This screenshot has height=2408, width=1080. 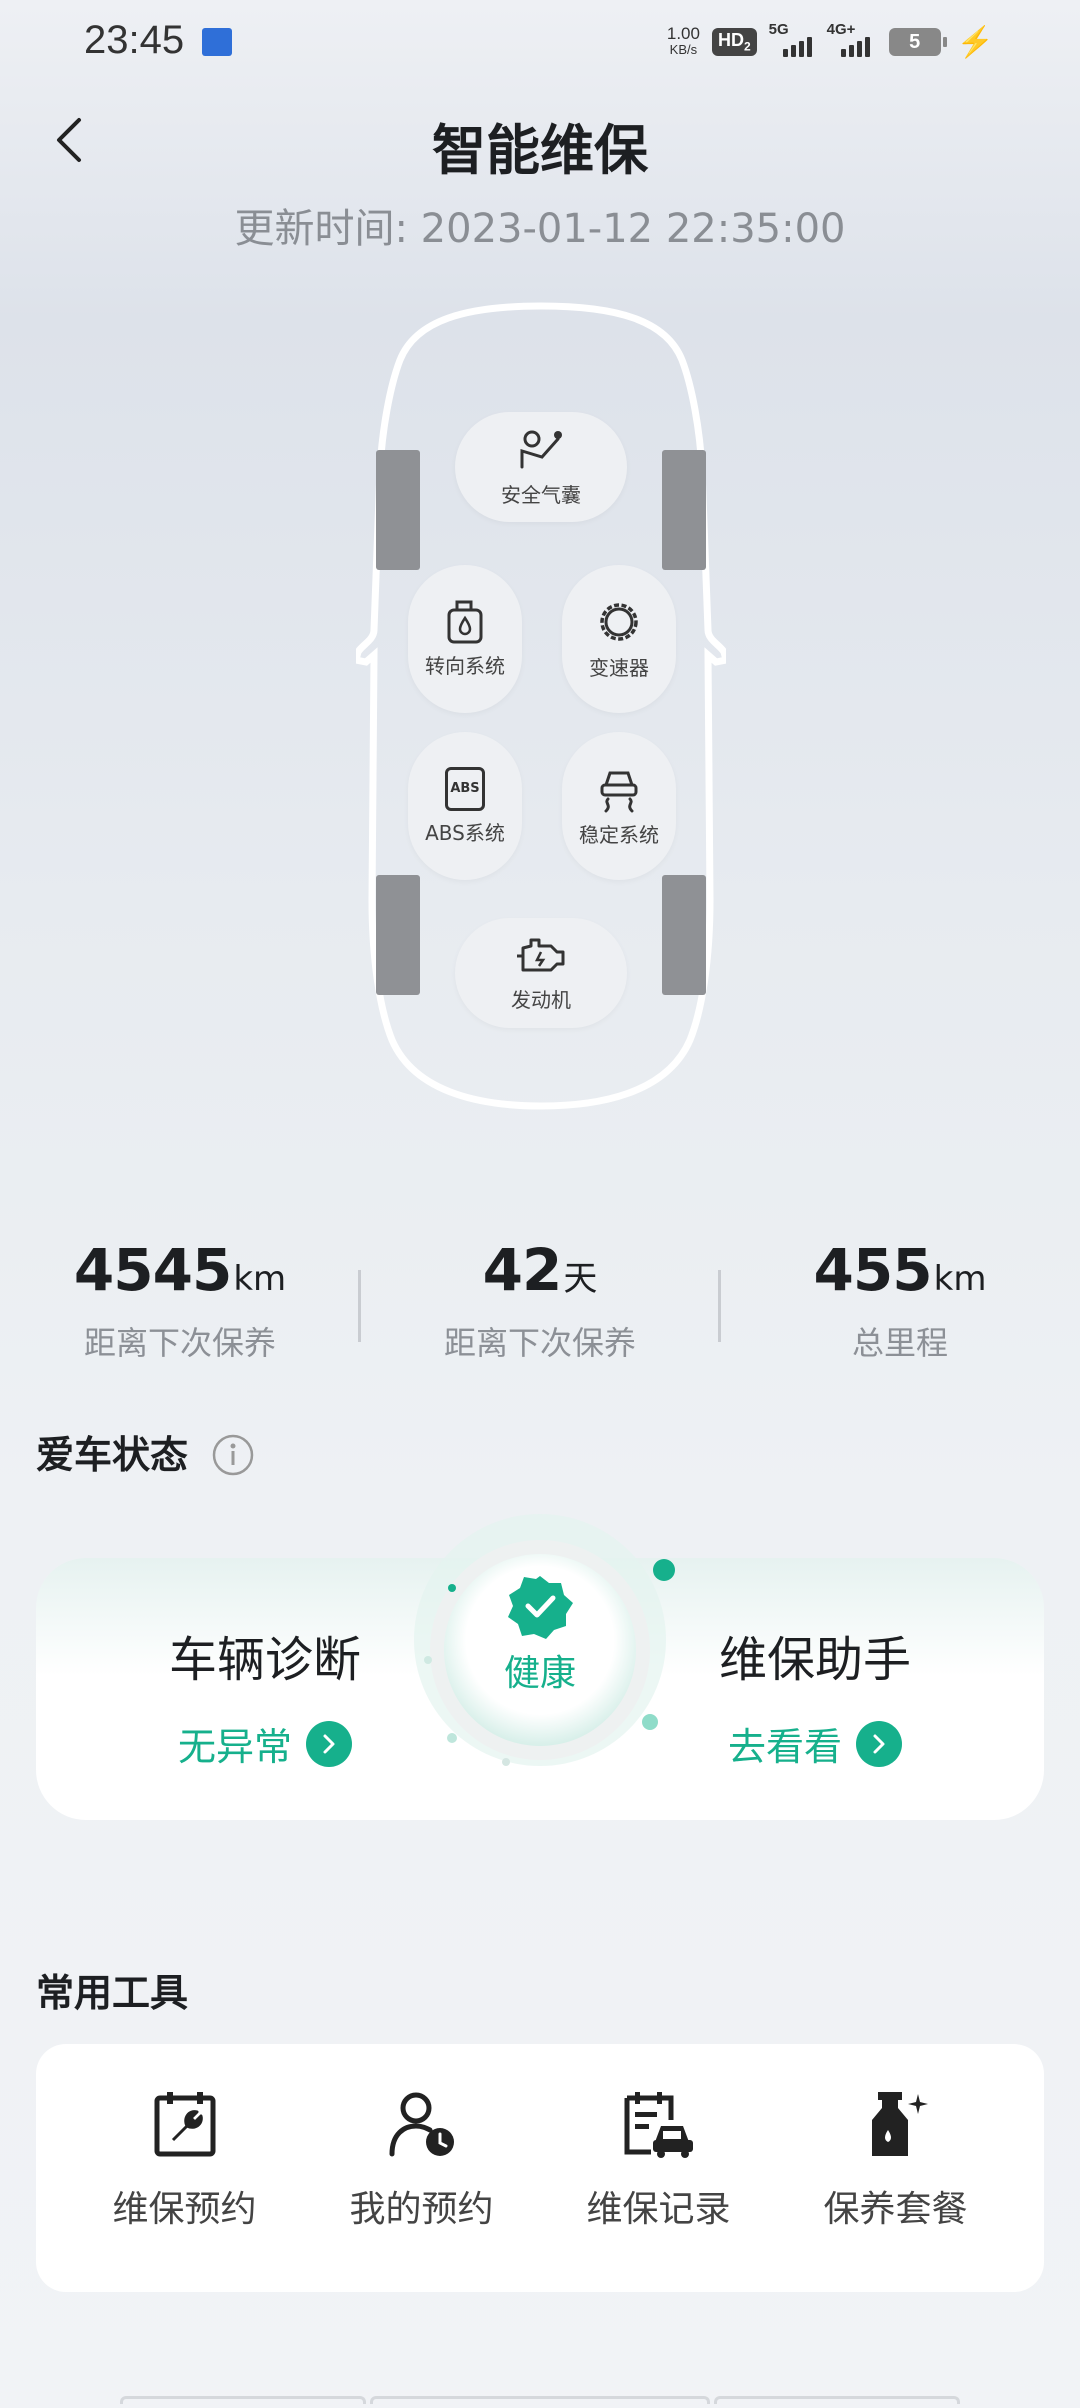 I want to click on vehicle-diagnosis-link: 无异常, so click(x=265, y=1743).